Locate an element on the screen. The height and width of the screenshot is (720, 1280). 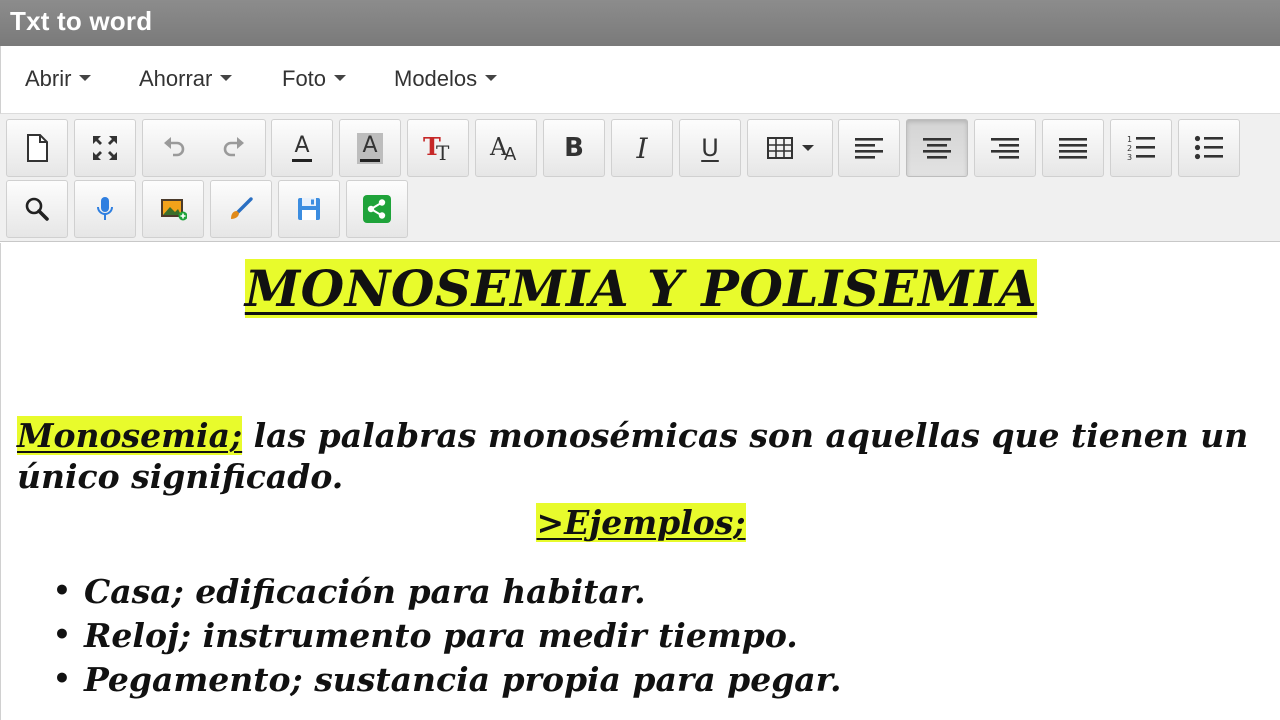
font-family-icon: AA is located at coordinates (503, 148).